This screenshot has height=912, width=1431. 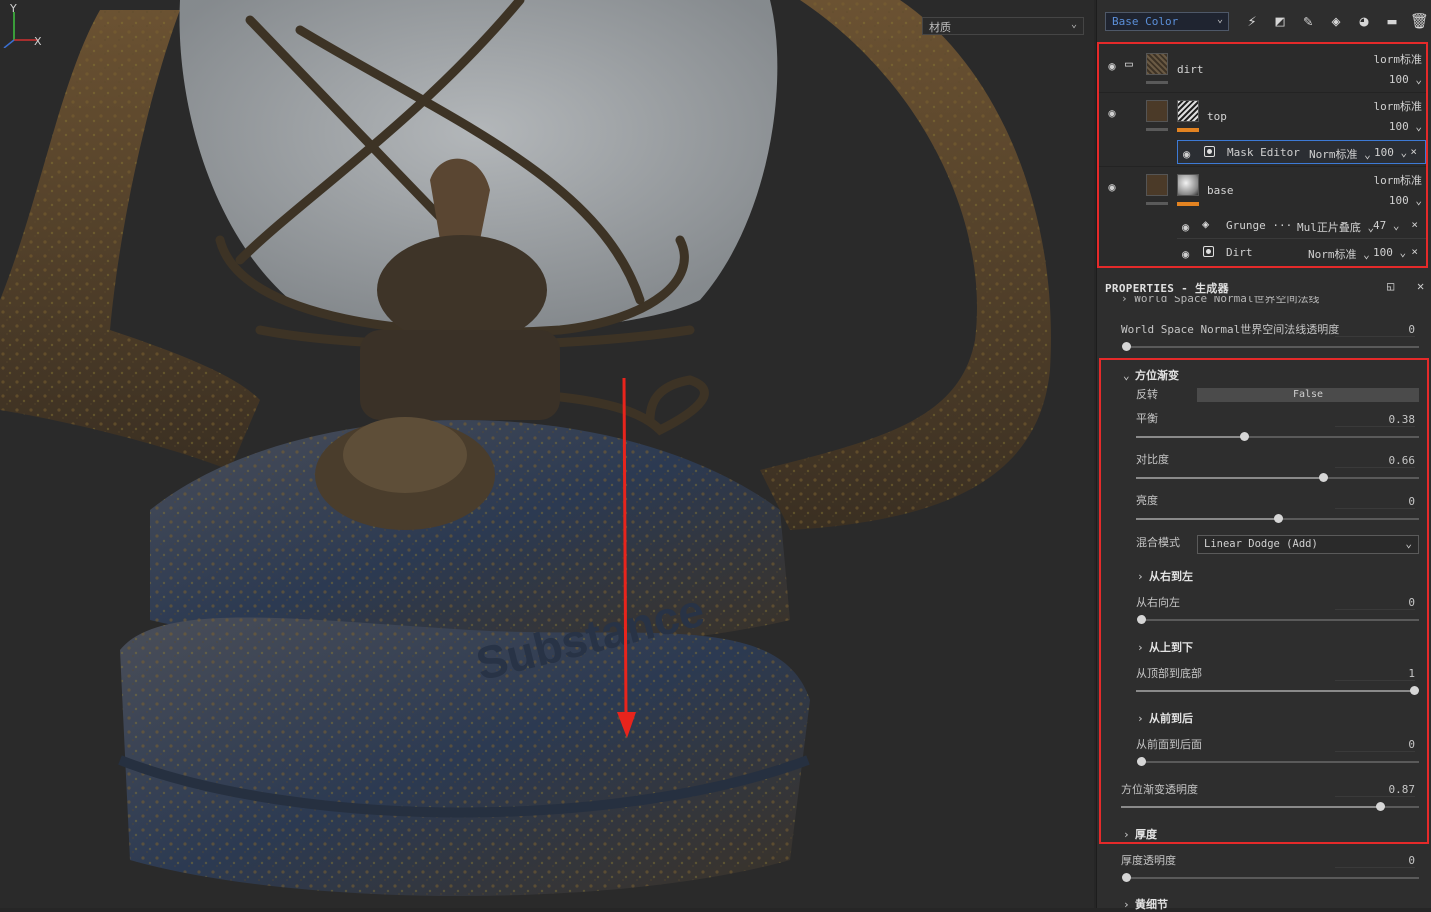 What do you see at coordinates (1375, 745) in the screenshot?
I see `ftb-value: 0` at bounding box center [1375, 745].